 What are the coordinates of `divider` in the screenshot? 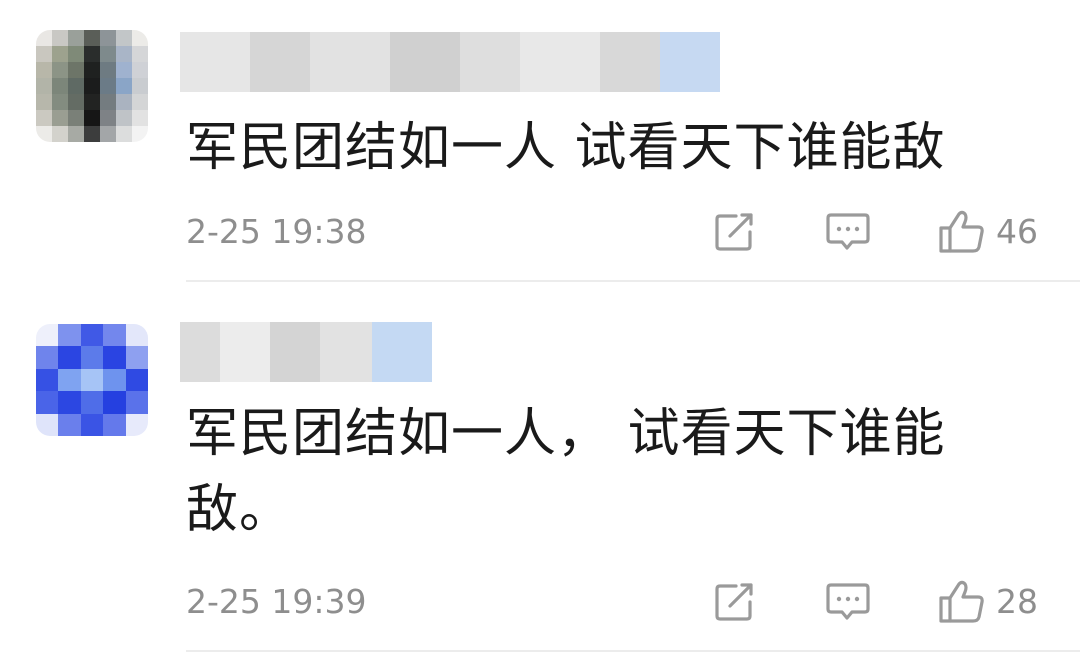 It's located at (633, 651).